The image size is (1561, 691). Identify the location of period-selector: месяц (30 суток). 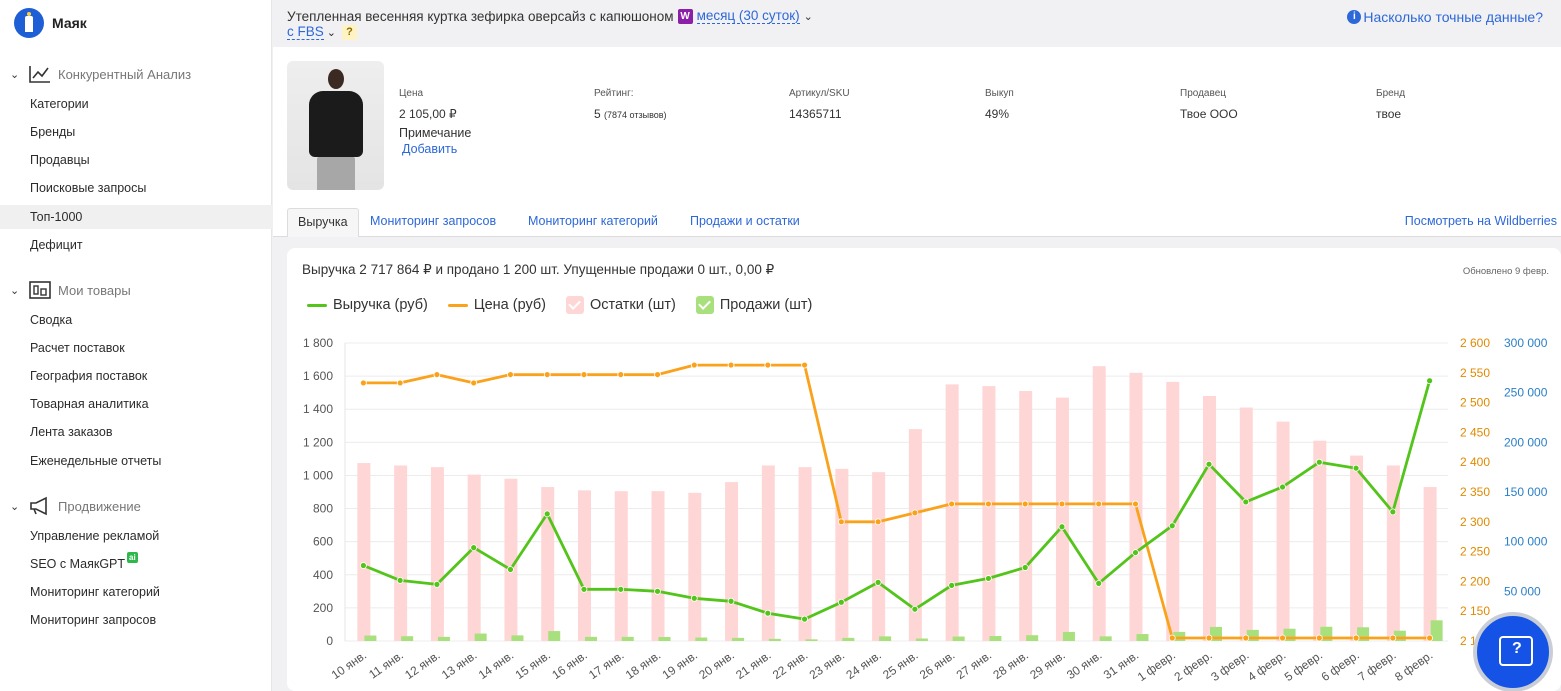
(748, 16).